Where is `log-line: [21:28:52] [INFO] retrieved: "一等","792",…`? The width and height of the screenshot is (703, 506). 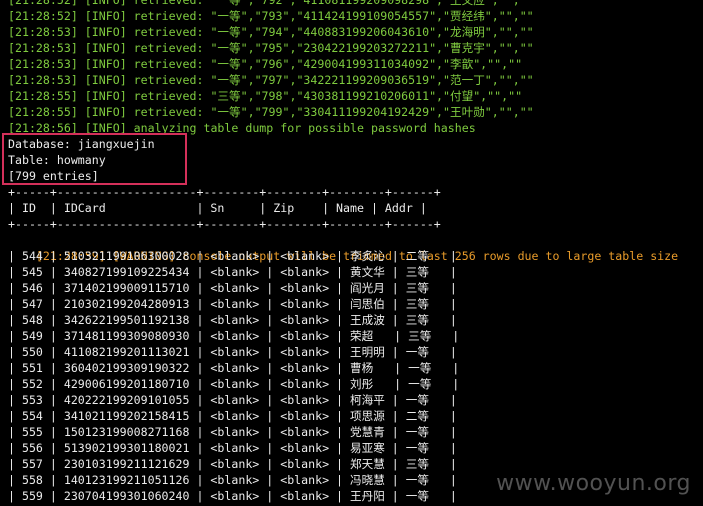 log-line: [21:28:52] [INFO] retrieved: "一等","792",… is located at coordinates (353, 4).